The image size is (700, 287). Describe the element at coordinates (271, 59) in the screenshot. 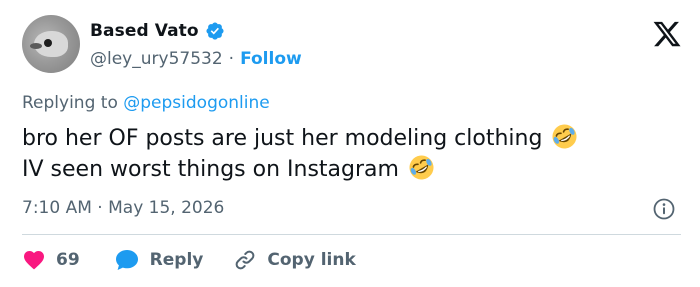

I see `follow-button: Follow` at that location.